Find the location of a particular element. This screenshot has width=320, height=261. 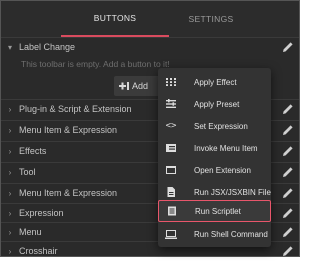

effect-icon is located at coordinates (171, 82).